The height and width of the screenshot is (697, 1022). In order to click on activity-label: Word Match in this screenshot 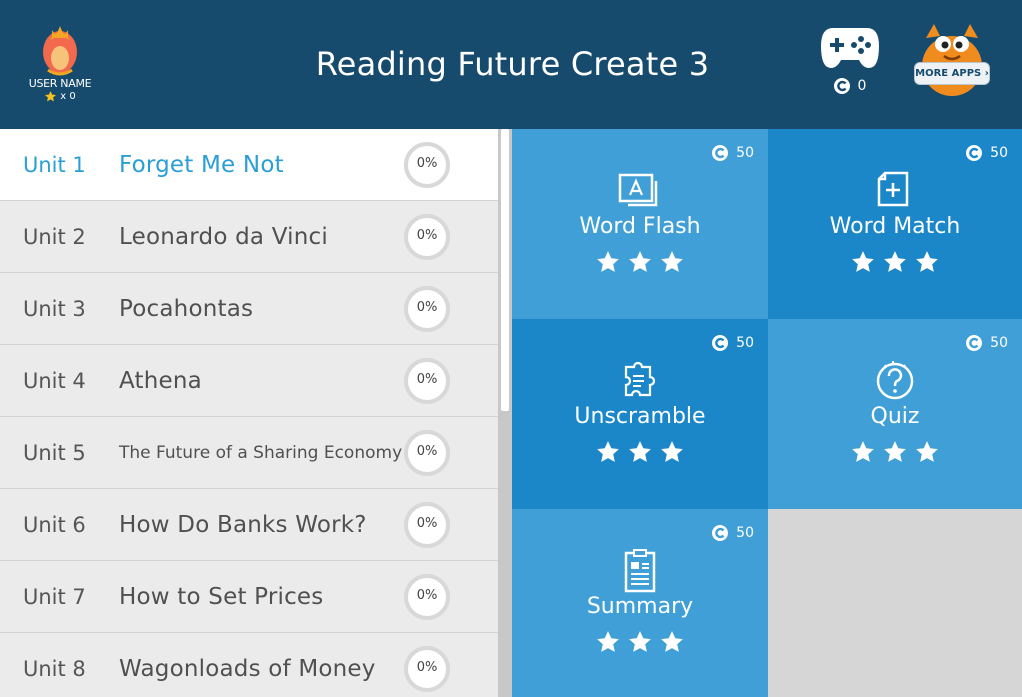, I will do `click(895, 226)`.